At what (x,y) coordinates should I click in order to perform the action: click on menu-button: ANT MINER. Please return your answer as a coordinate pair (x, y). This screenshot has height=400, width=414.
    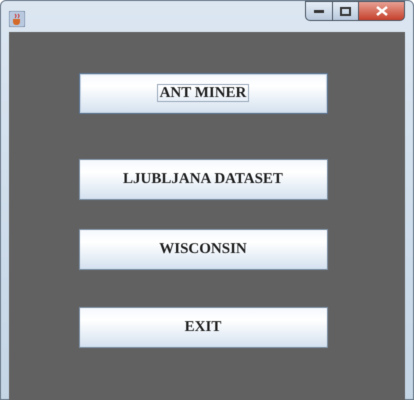
    Looking at the image, I should click on (203, 93).